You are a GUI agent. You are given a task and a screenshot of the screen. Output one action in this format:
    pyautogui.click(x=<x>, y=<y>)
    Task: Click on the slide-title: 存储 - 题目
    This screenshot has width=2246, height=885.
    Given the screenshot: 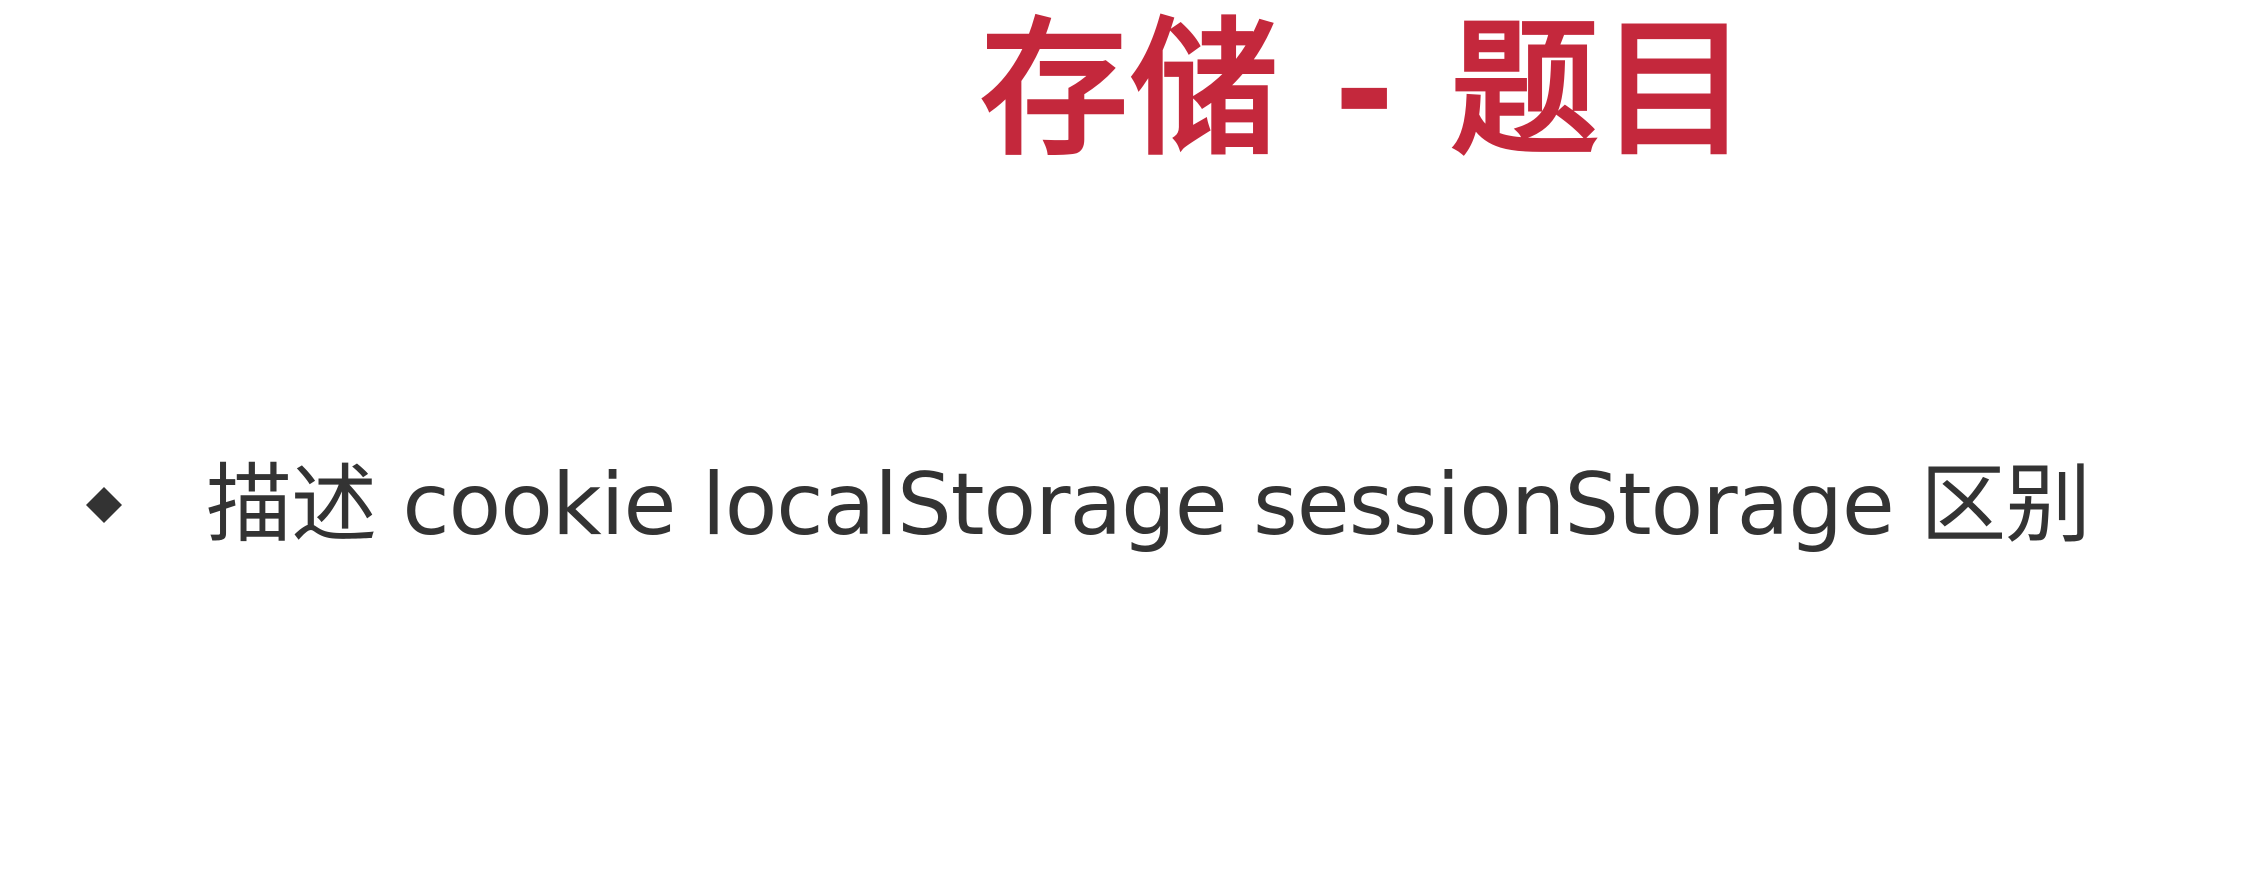 What is the action you would take?
    pyautogui.click(x=1365, y=90)
    